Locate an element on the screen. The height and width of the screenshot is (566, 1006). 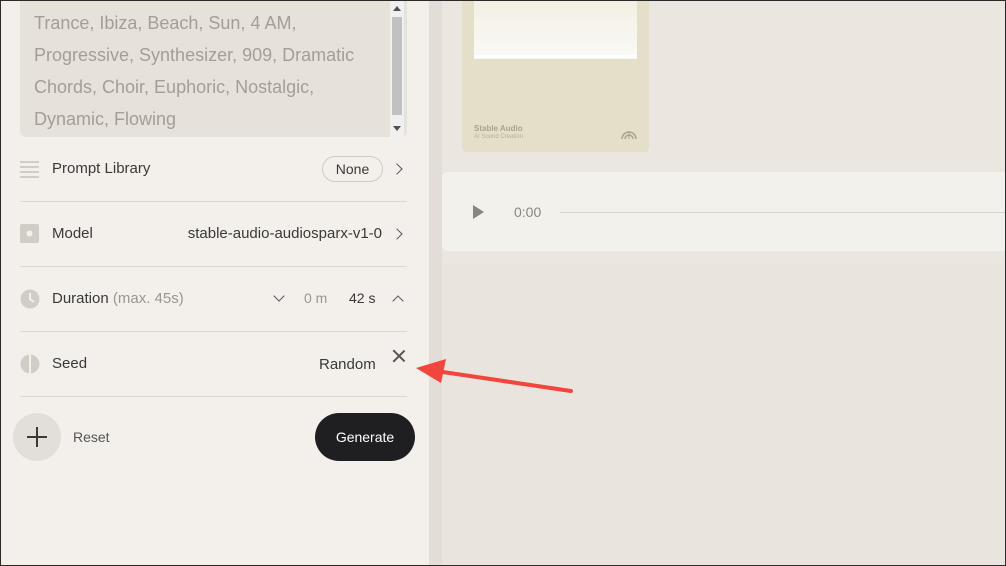
prompt-library-label: Prompt Library is located at coordinates (101, 168).